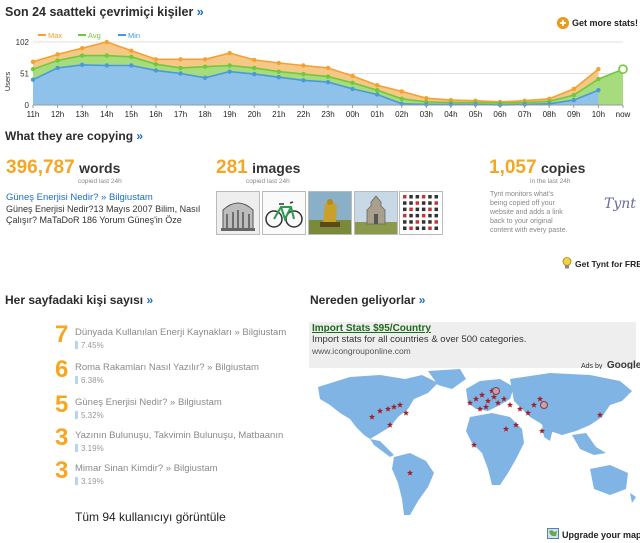  I want to click on get-tynt-button: Get Tynt for FREE!, so click(601, 264).